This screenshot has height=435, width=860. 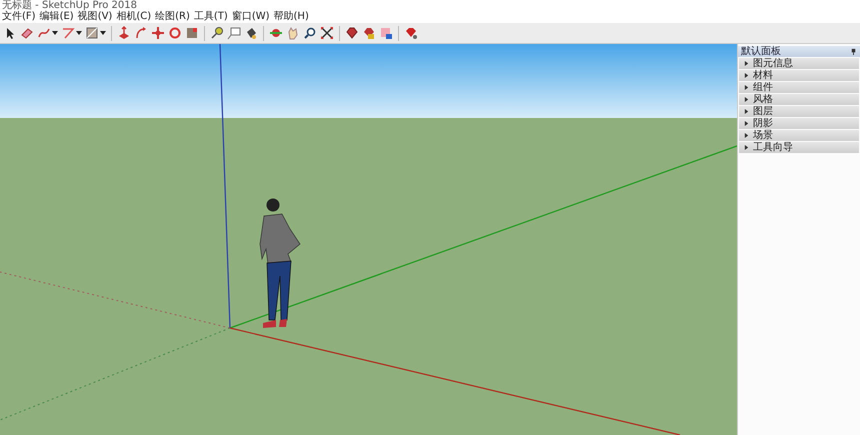 I want to click on zoom-extents-icon, so click(x=327, y=33).